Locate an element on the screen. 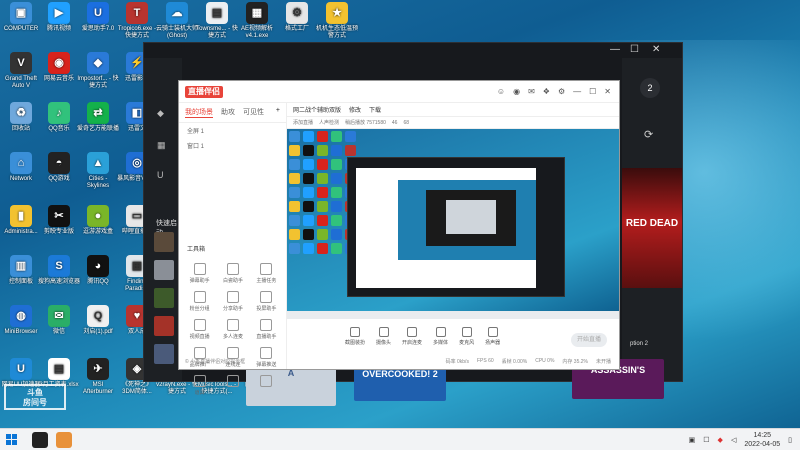 The image size is (800, 450). desktop-icon: V Grand Theft Auto V is located at coordinates (21, 71).